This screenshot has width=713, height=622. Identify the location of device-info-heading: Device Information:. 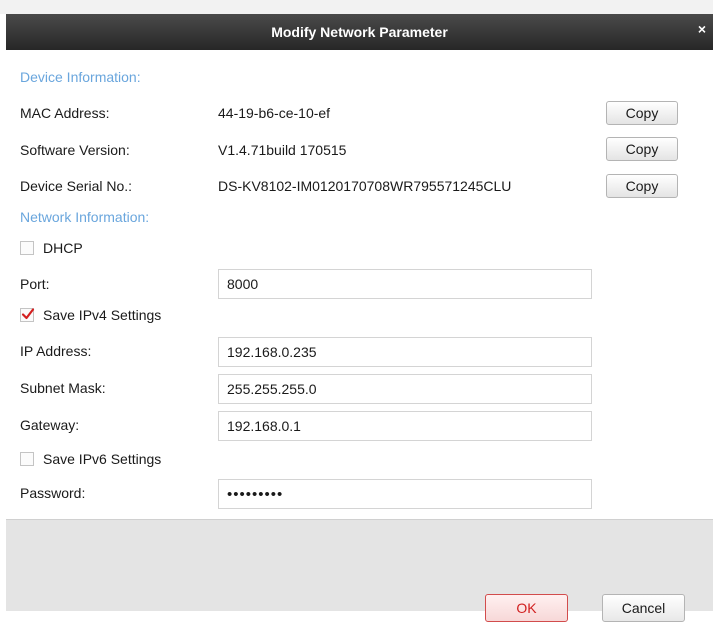
(80, 77).